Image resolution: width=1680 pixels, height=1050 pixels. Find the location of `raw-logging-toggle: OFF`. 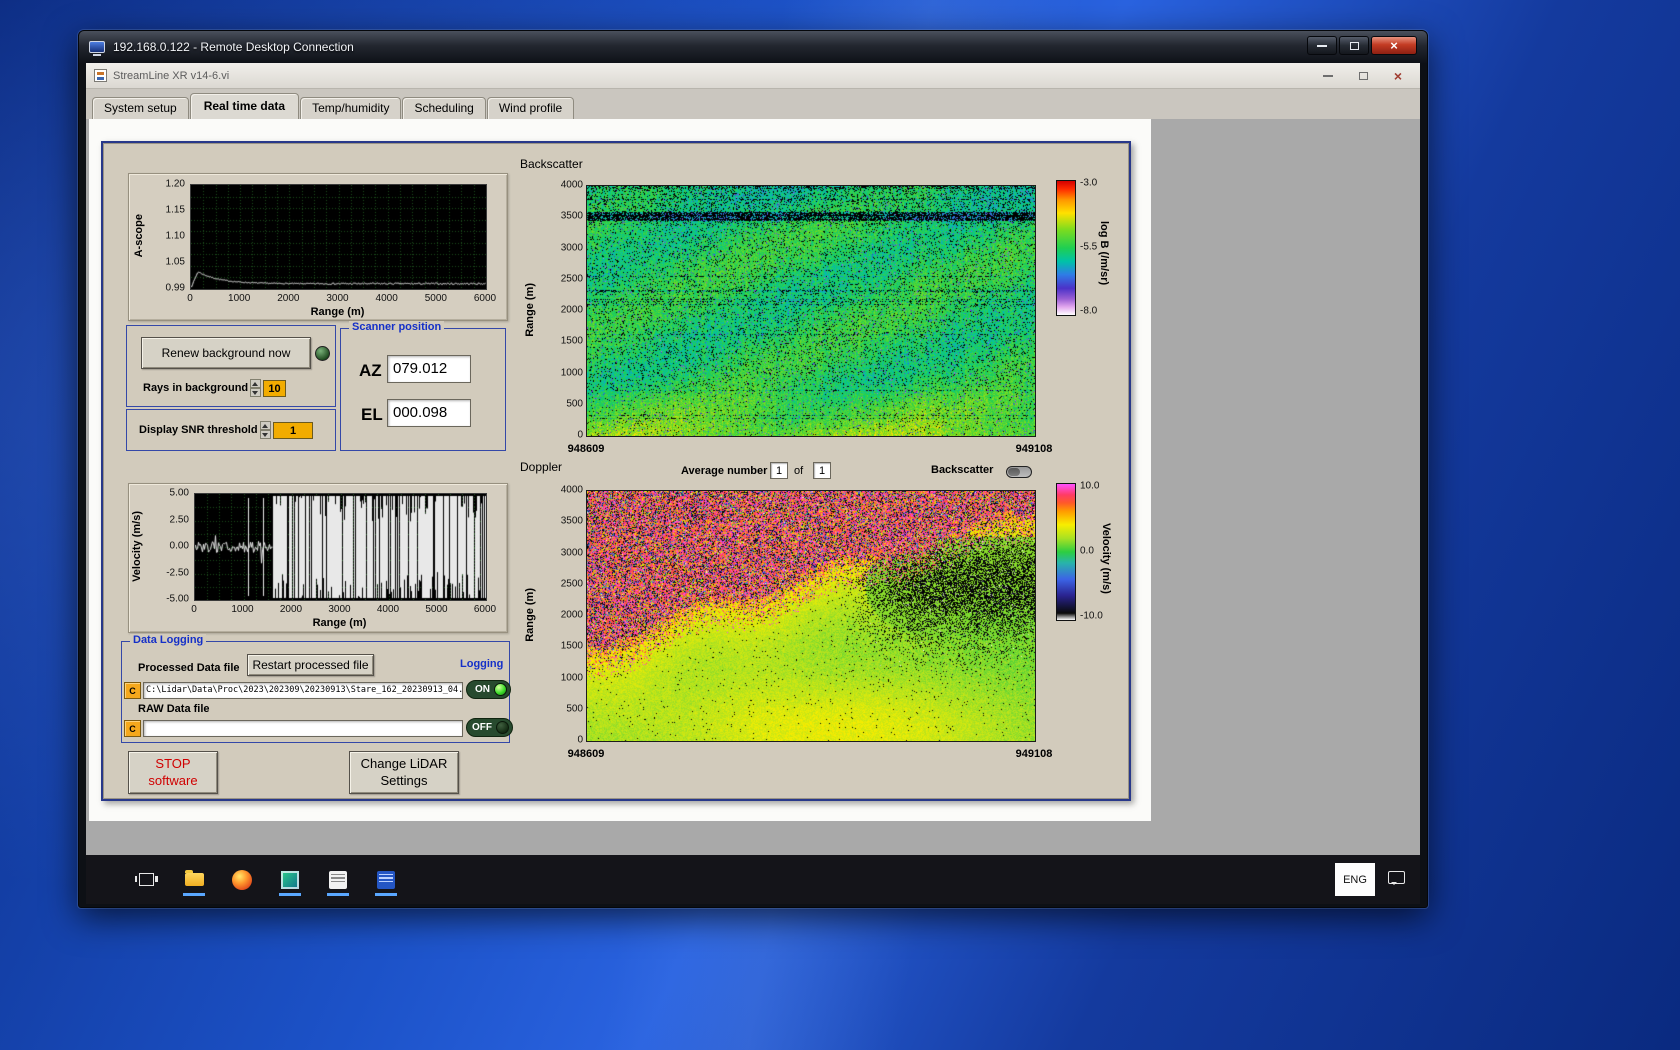

raw-logging-toggle: OFF is located at coordinates (489, 727).